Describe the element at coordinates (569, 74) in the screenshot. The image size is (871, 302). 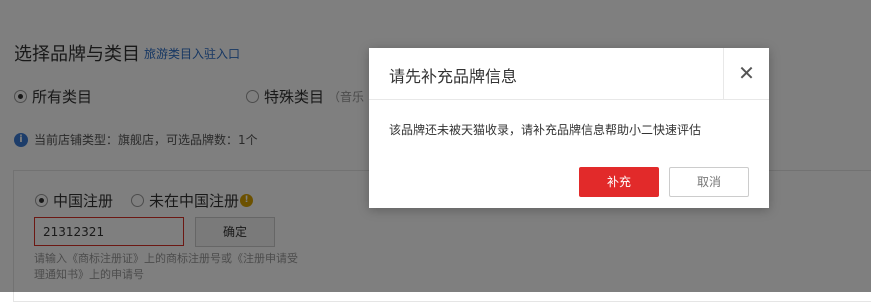
I see `modal-header: 请先补充品牌信息 ✕` at that location.